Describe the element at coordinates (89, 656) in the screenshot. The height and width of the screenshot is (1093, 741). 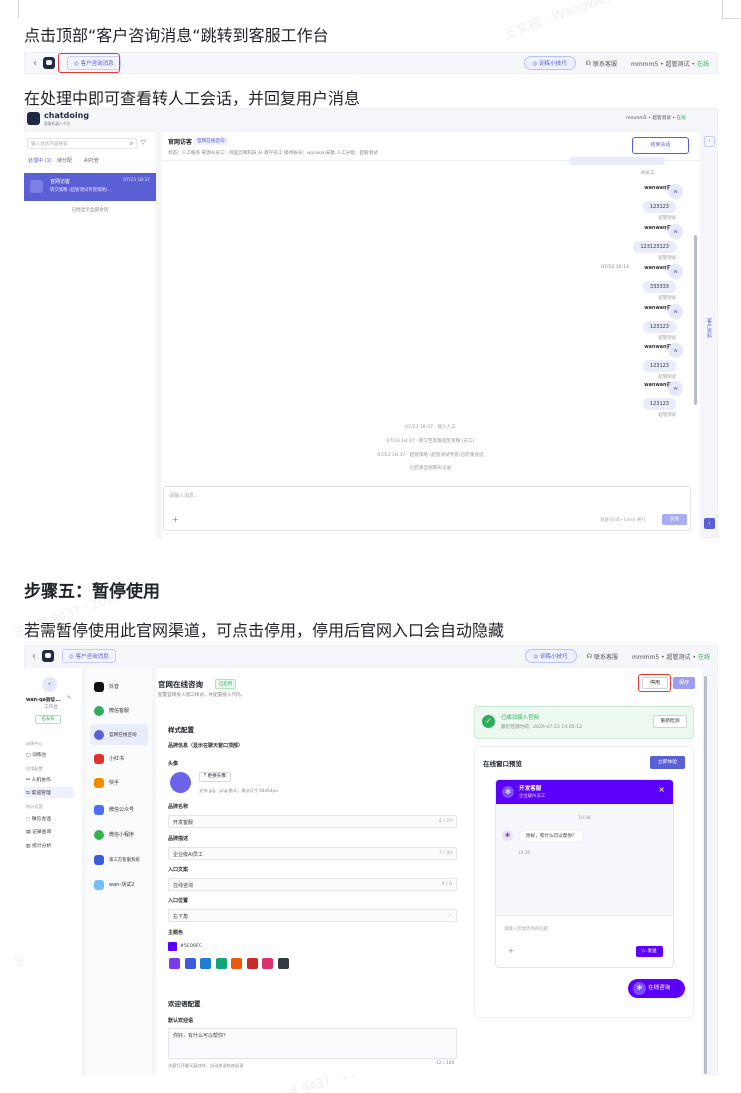
I see `customer-consult-button: ◎ 客户咨询消息` at that location.